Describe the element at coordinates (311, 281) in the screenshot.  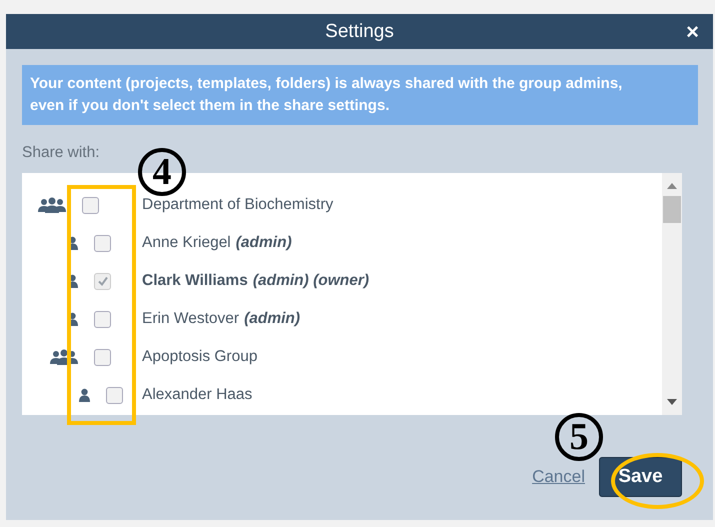
I see `role-label: (admin) (owner)` at that location.